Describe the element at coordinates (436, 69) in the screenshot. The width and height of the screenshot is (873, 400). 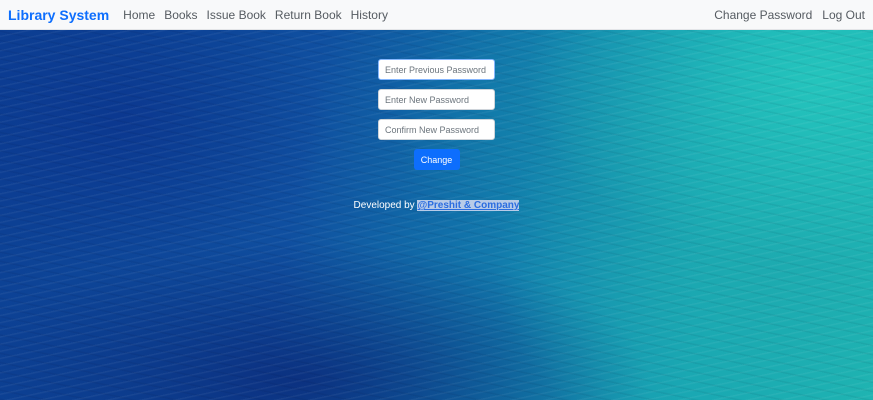
I see `previous-password-field` at that location.